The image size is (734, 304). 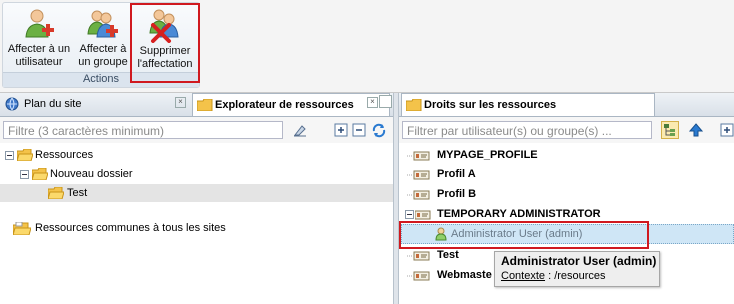 I want to click on add-user-icon, so click(x=39, y=23).